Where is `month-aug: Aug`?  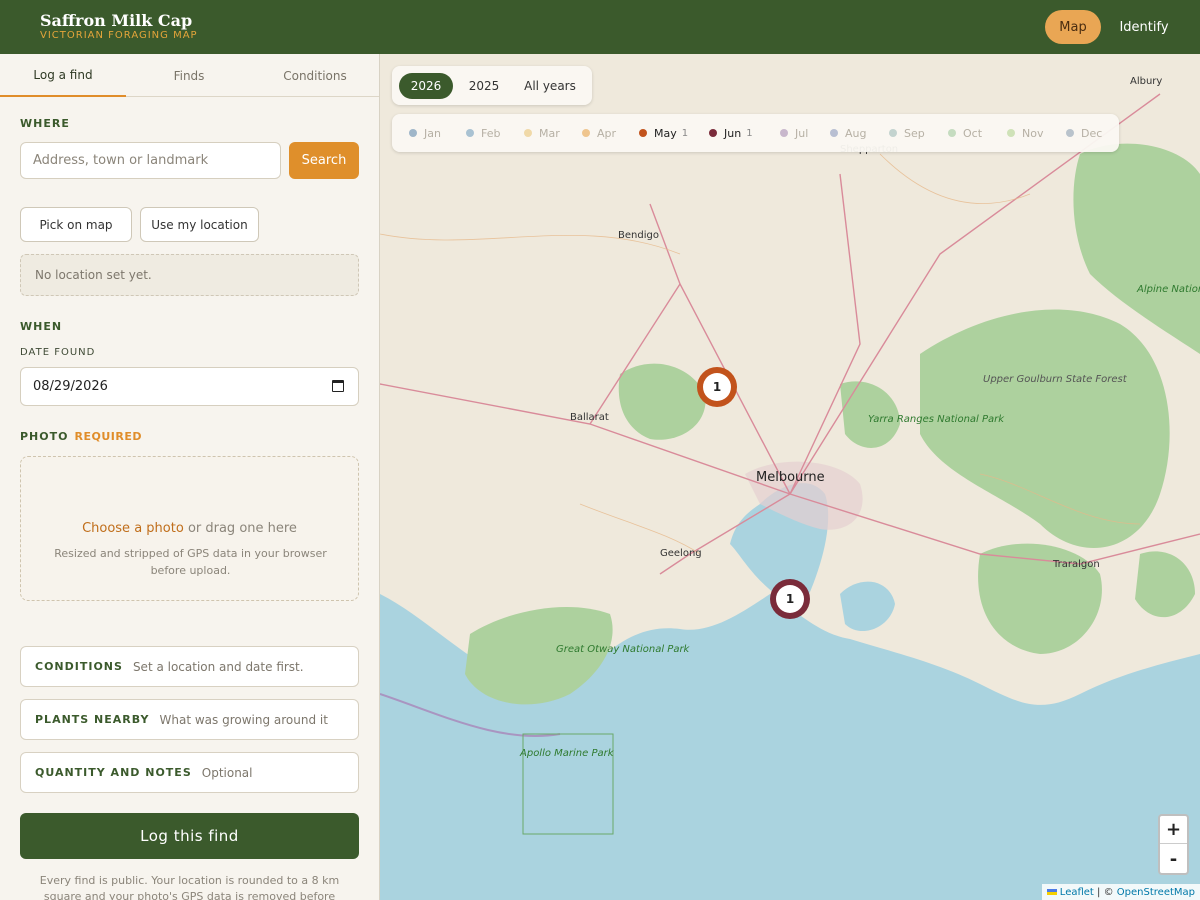
month-aug: Aug is located at coordinates (848, 133).